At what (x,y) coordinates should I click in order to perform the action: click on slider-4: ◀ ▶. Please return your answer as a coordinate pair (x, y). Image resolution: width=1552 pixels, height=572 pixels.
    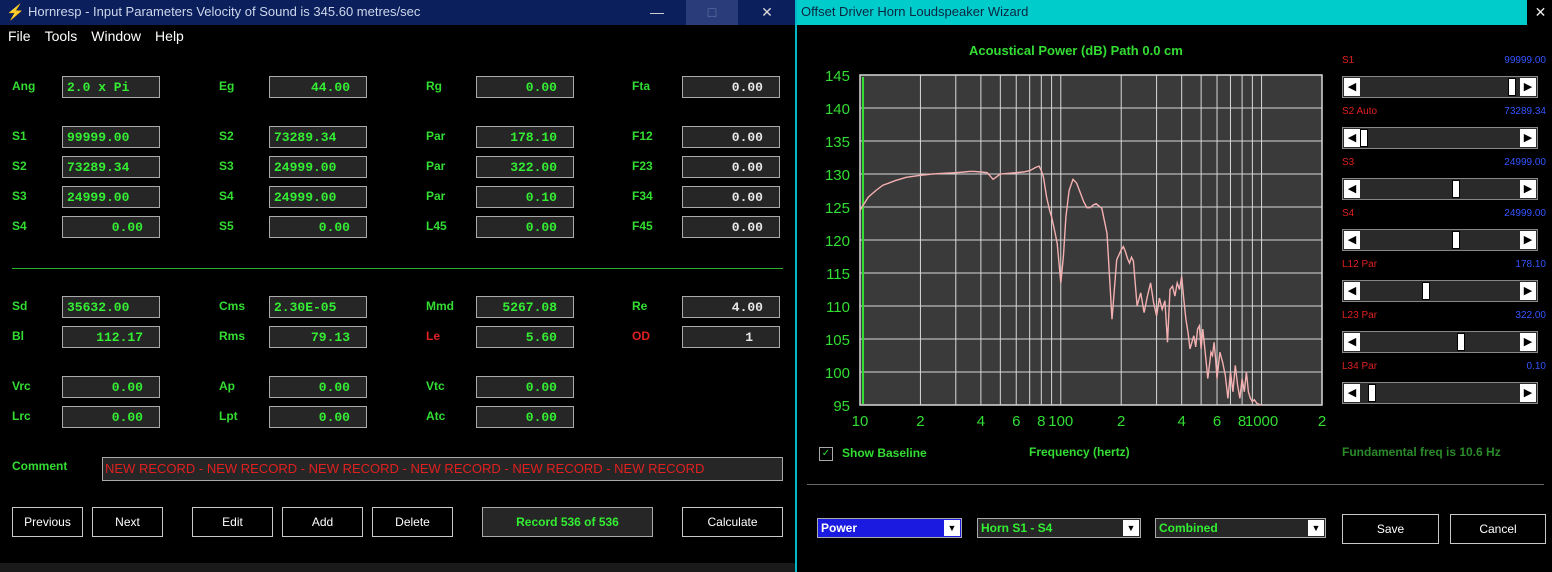
    Looking at the image, I should click on (1440, 291).